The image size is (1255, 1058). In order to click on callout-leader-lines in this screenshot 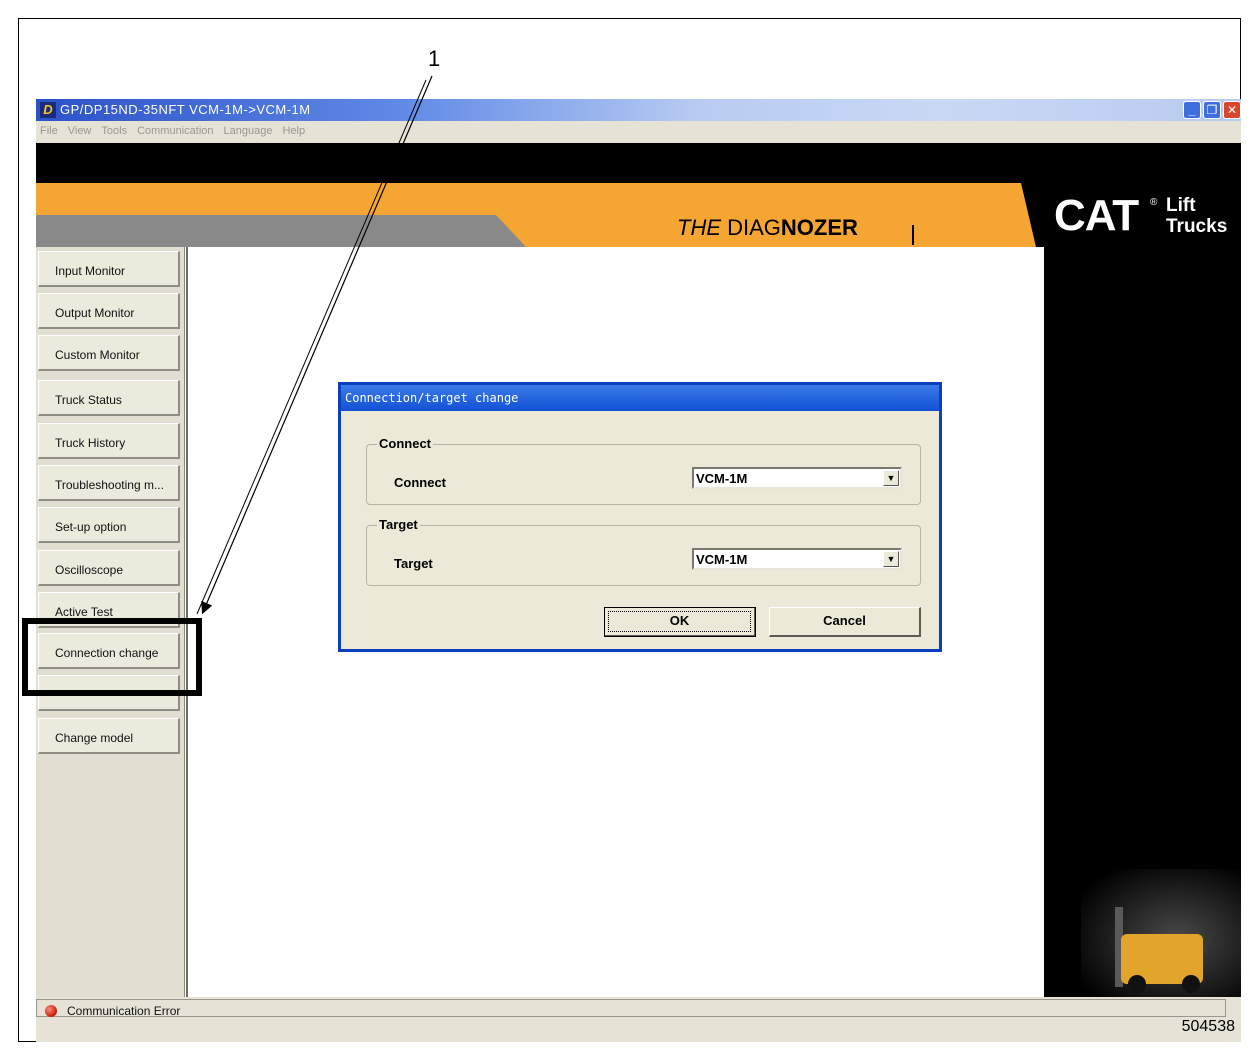, I will do `click(314, 345)`.